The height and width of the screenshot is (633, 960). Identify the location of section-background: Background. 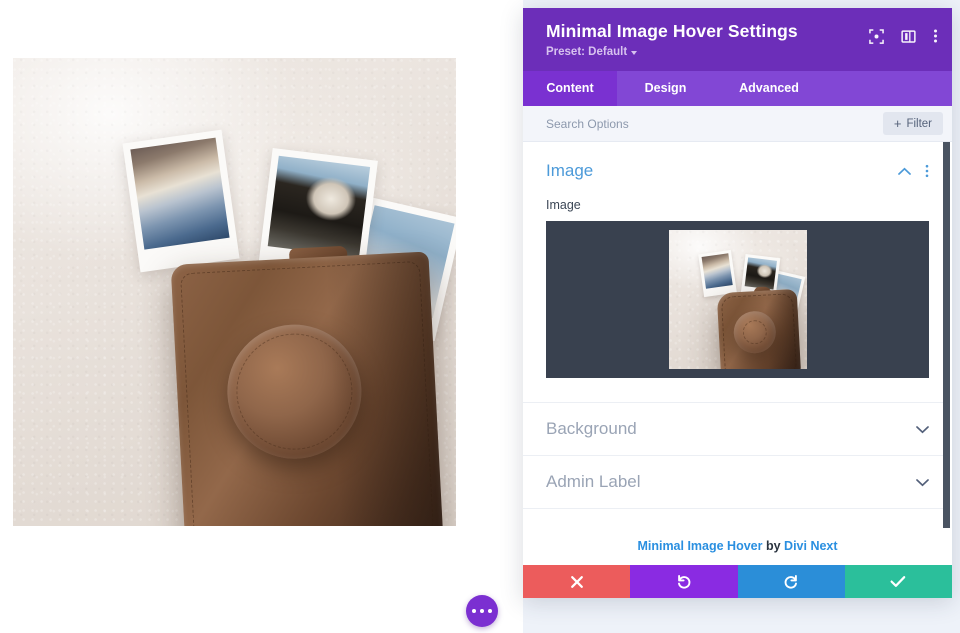
(737, 429).